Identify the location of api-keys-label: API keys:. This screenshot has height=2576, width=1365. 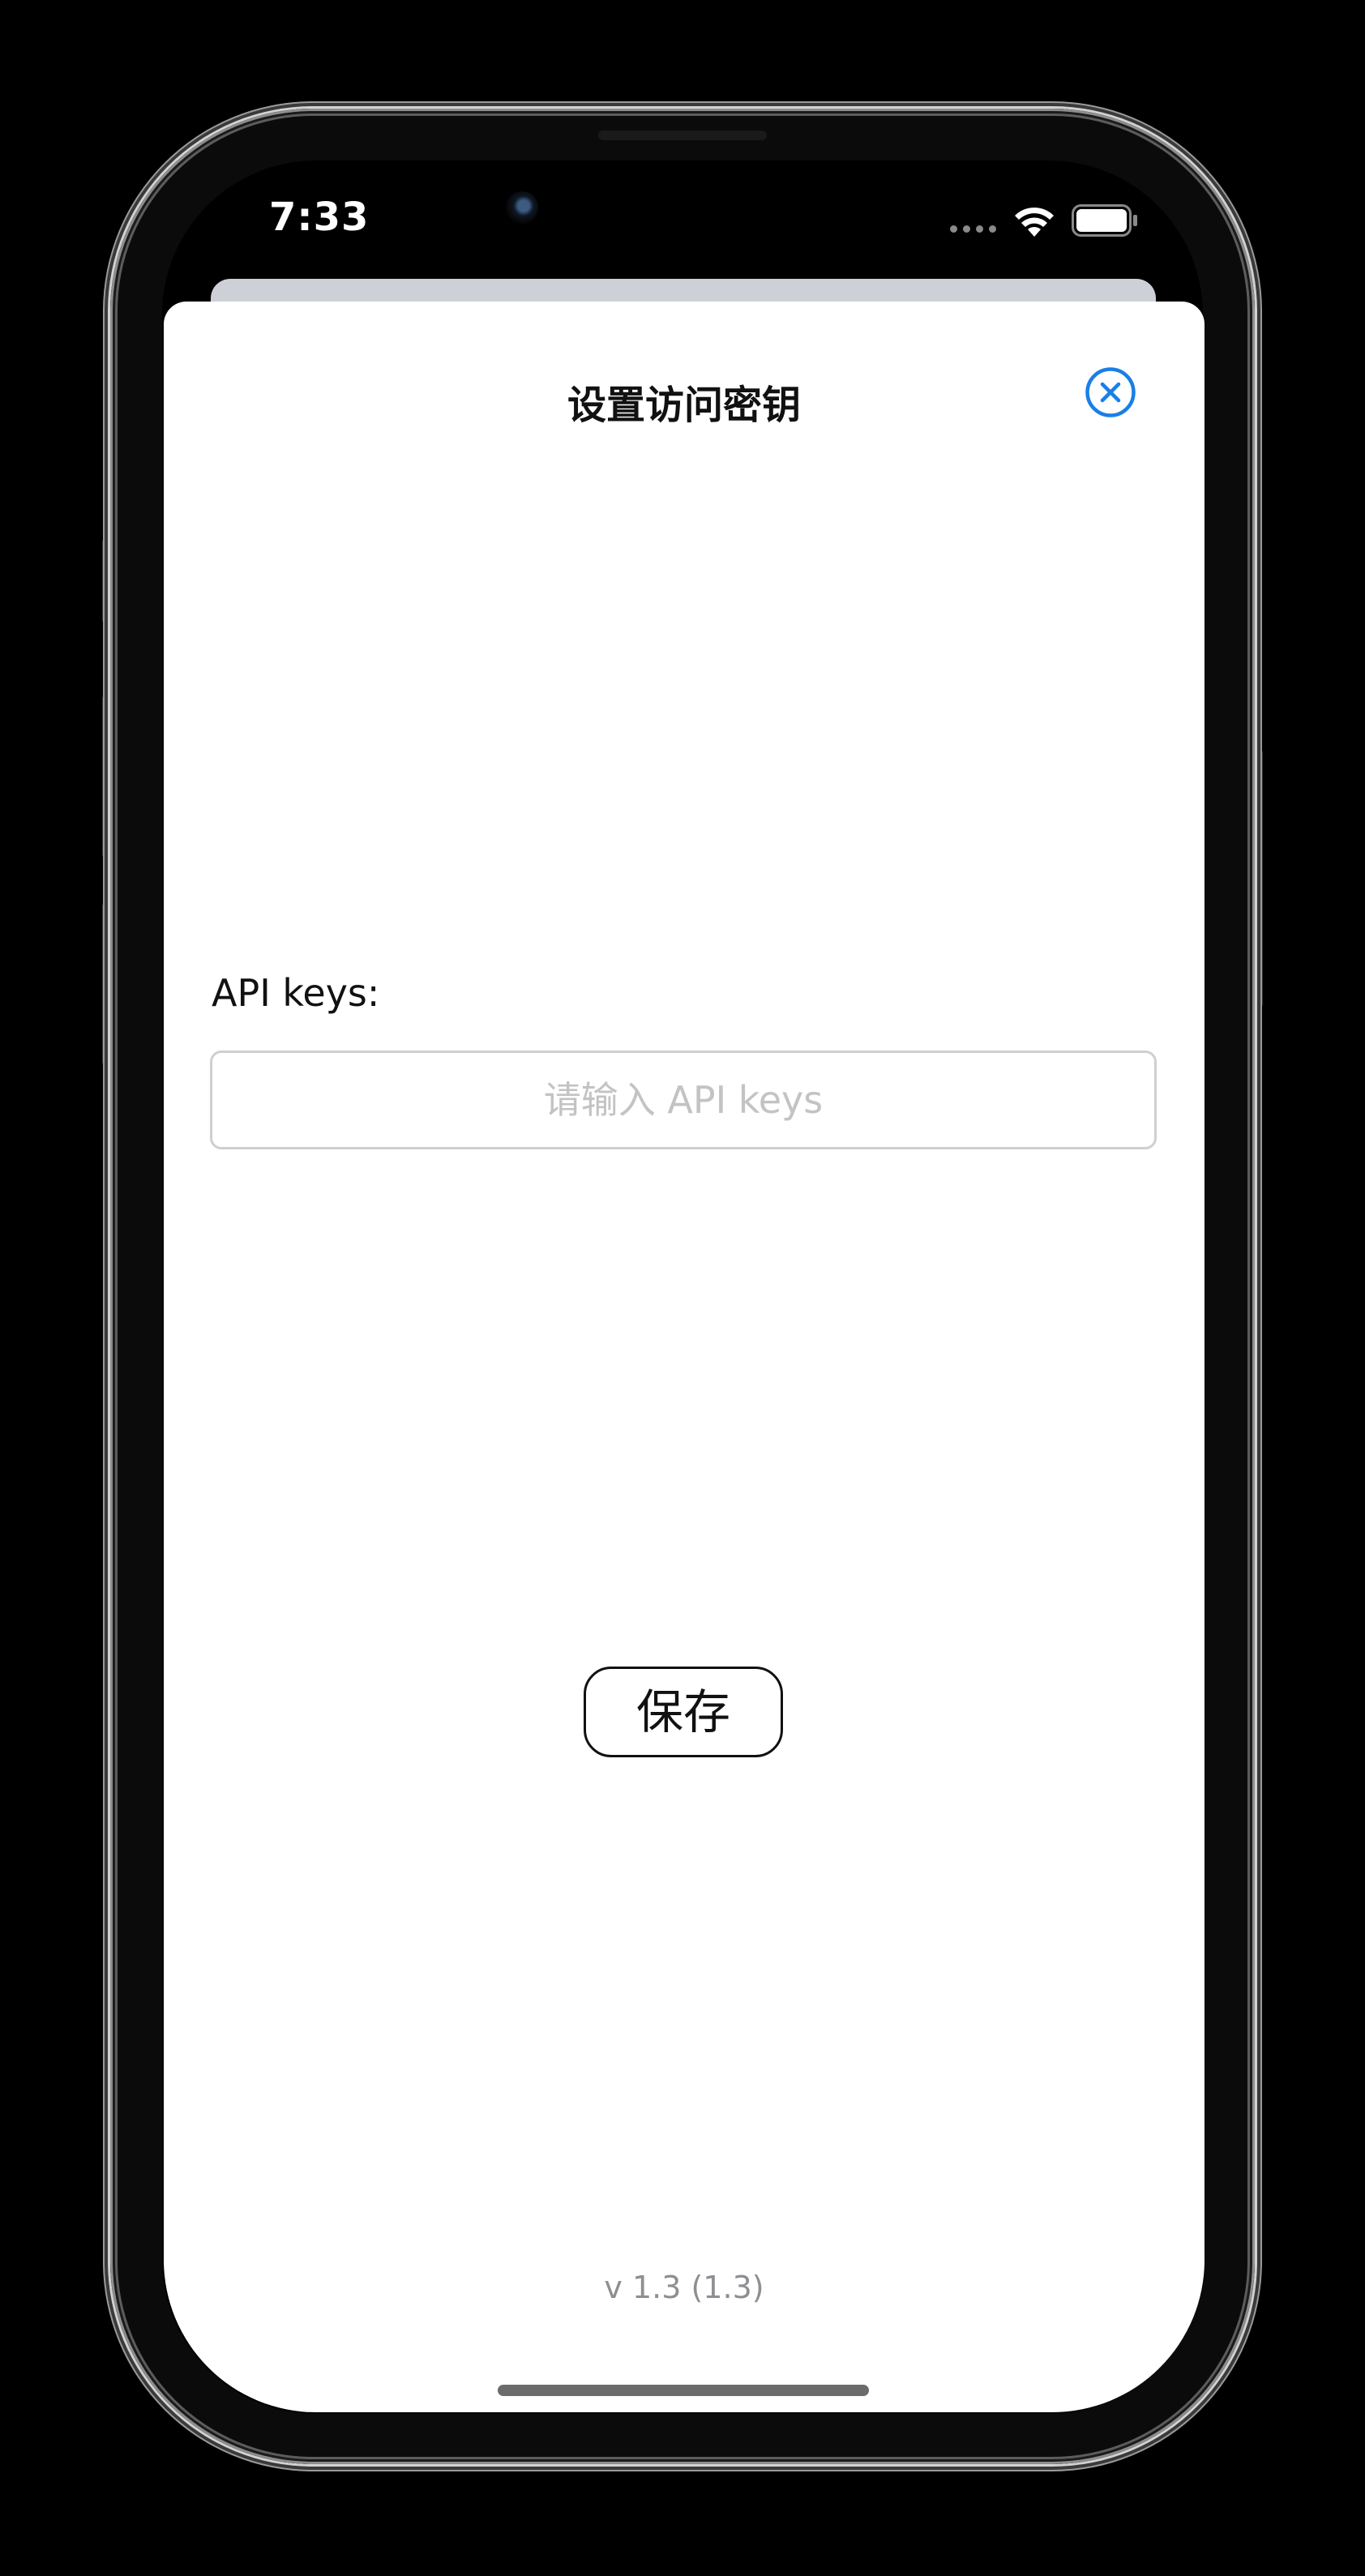
(296, 993).